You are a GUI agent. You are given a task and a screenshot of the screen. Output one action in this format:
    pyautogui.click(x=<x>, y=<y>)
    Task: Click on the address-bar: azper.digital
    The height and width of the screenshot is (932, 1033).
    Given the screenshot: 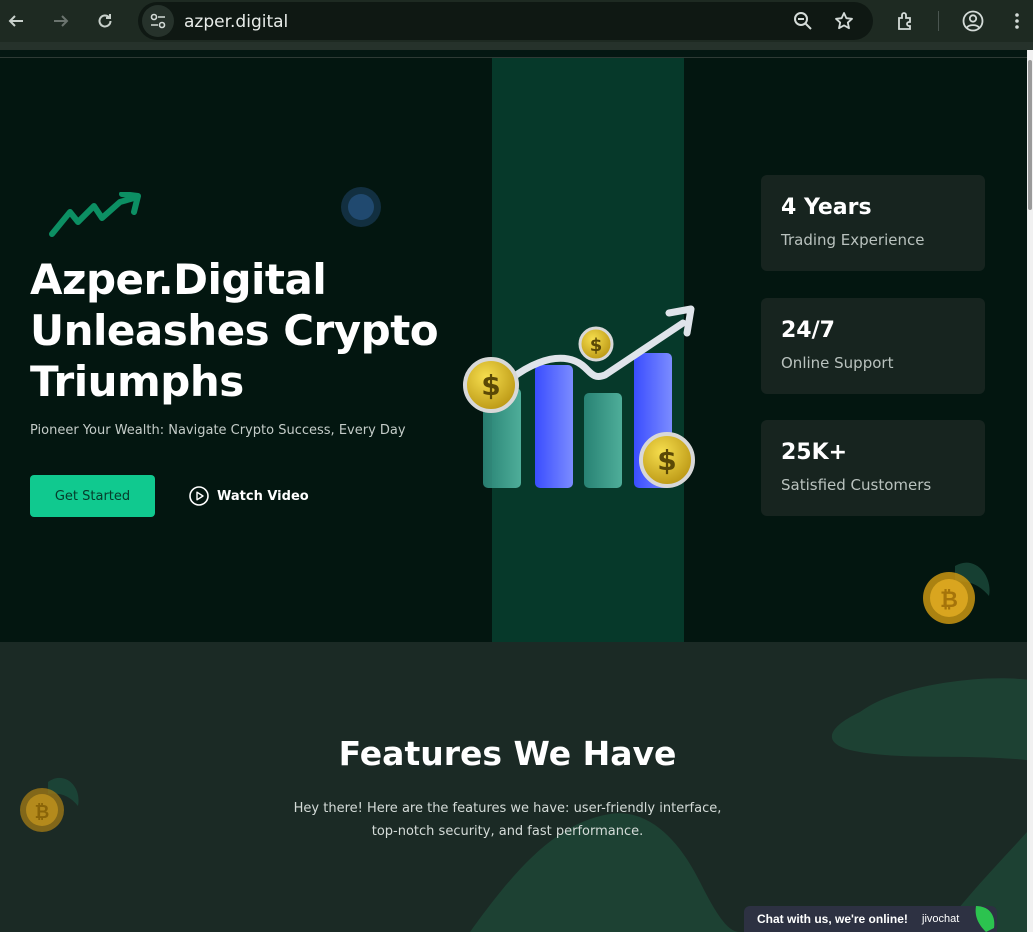 What is the action you would take?
    pyautogui.click(x=505, y=21)
    